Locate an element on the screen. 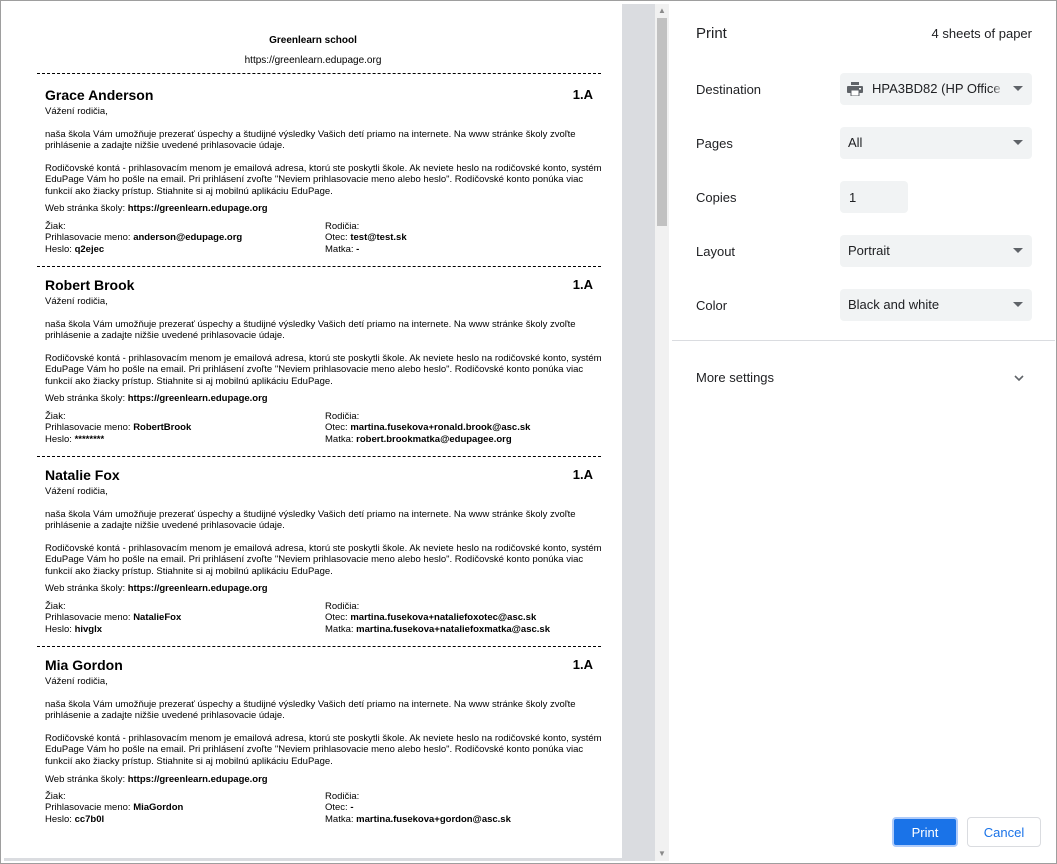  password-line: Heslo: ******** is located at coordinates (118, 439).